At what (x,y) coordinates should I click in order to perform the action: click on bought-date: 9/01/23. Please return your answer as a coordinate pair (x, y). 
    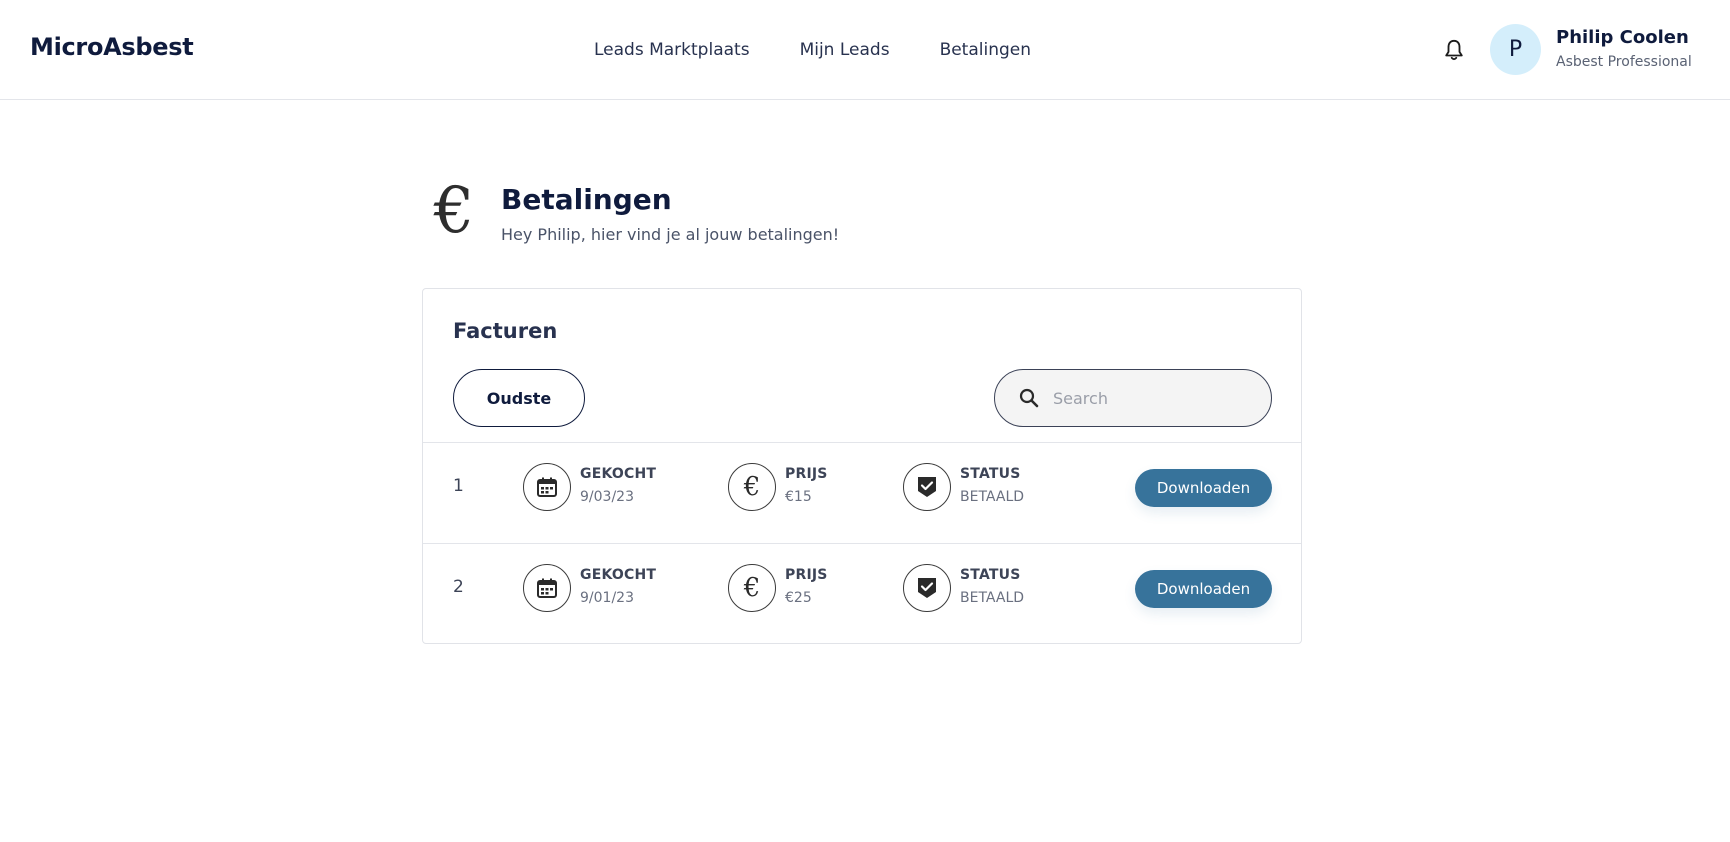
    Looking at the image, I should click on (607, 598).